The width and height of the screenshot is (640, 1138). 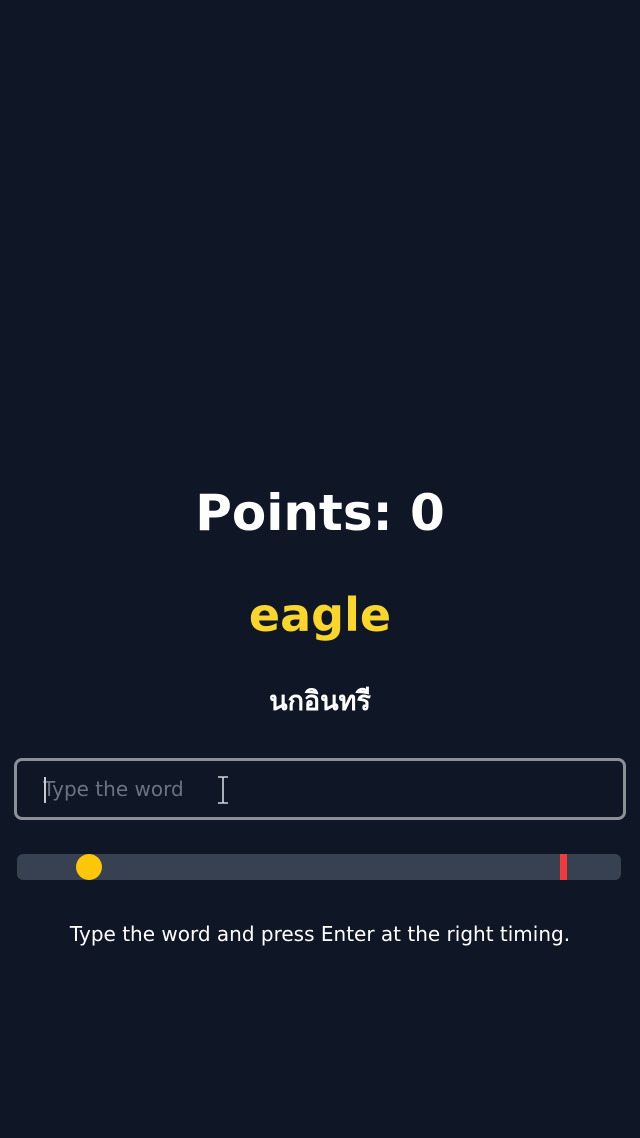 I want to click on text-caret, so click(x=45, y=790).